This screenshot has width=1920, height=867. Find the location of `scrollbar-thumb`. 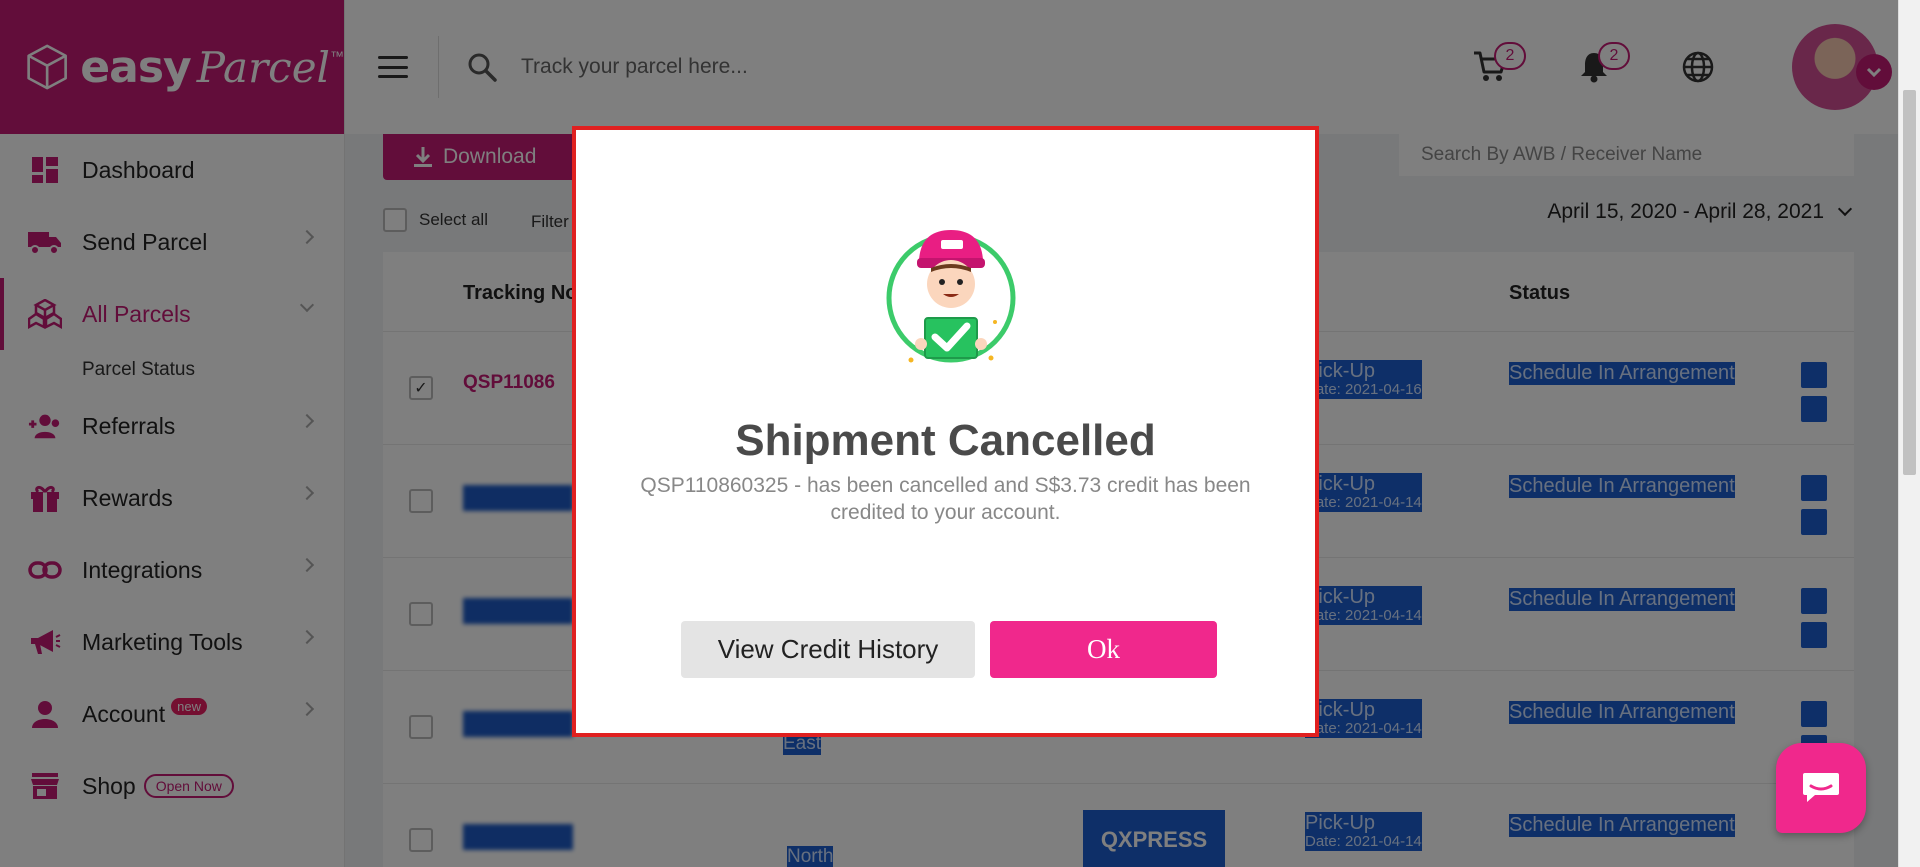

scrollbar-thumb is located at coordinates (1909, 282).